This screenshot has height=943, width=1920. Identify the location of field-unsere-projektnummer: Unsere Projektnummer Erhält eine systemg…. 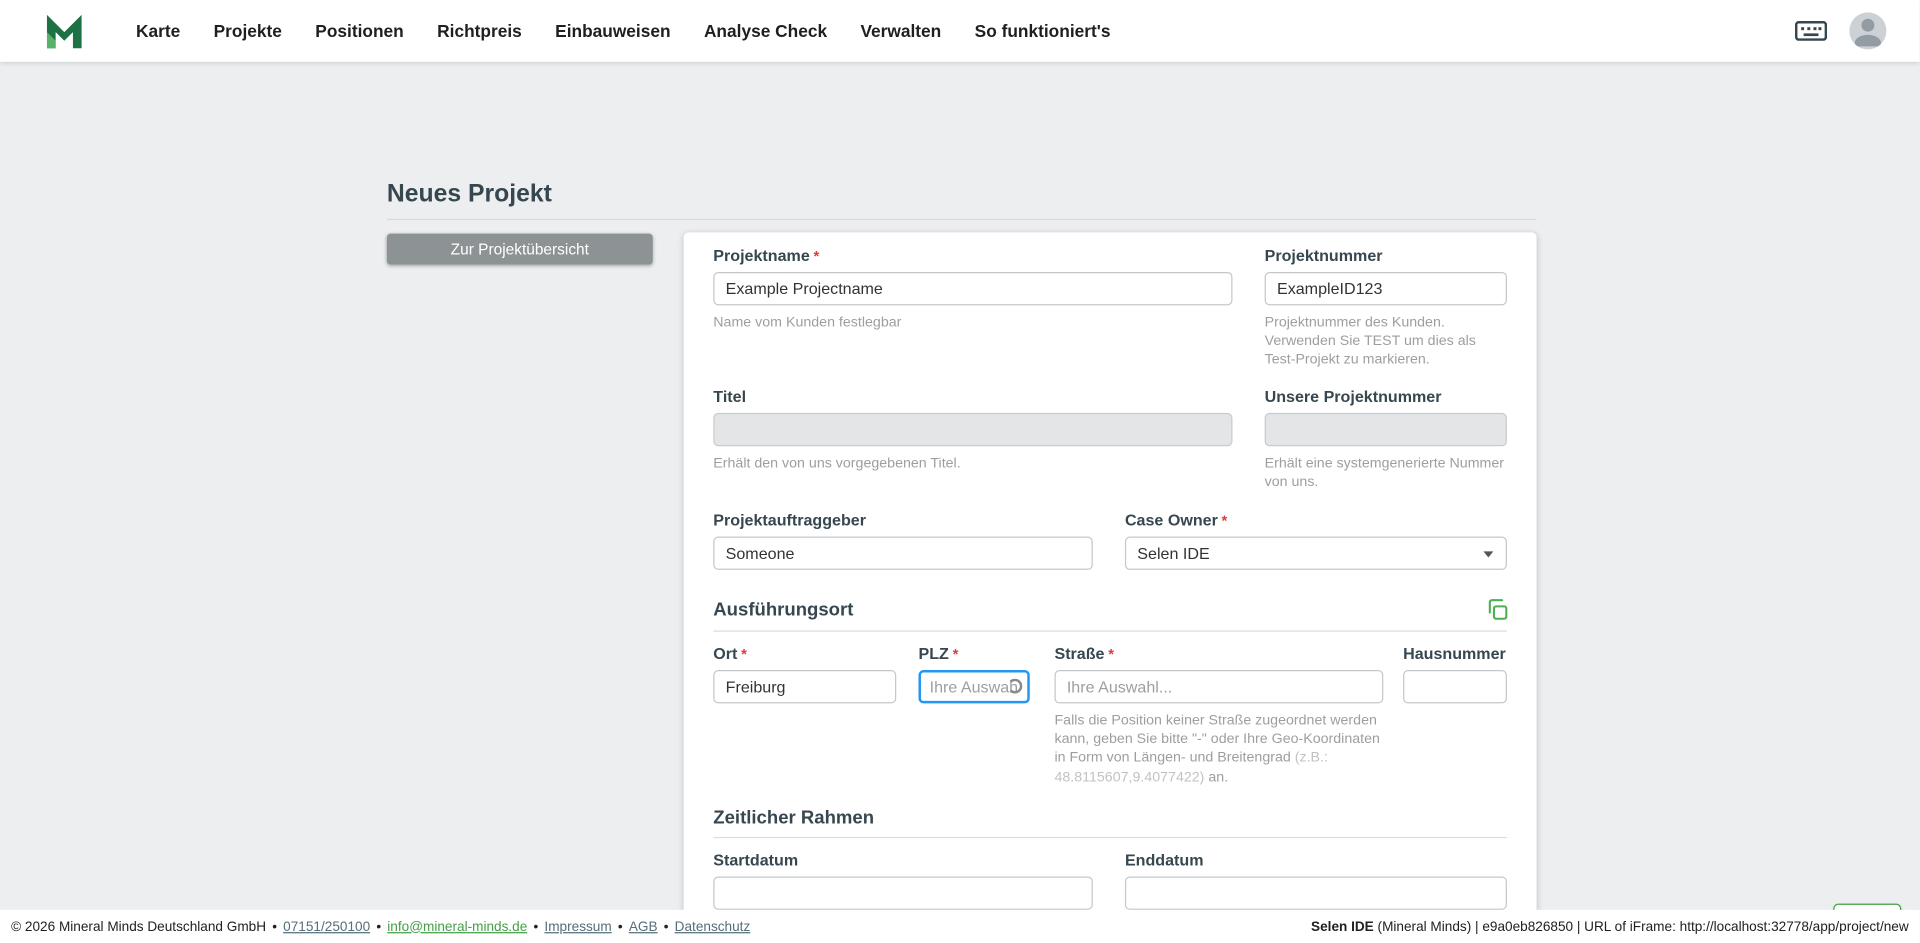
(1385, 439).